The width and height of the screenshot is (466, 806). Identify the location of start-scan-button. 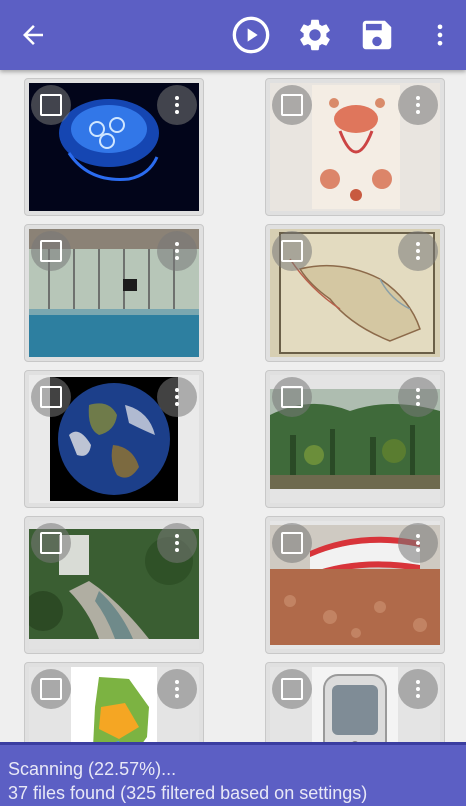
(251, 35).